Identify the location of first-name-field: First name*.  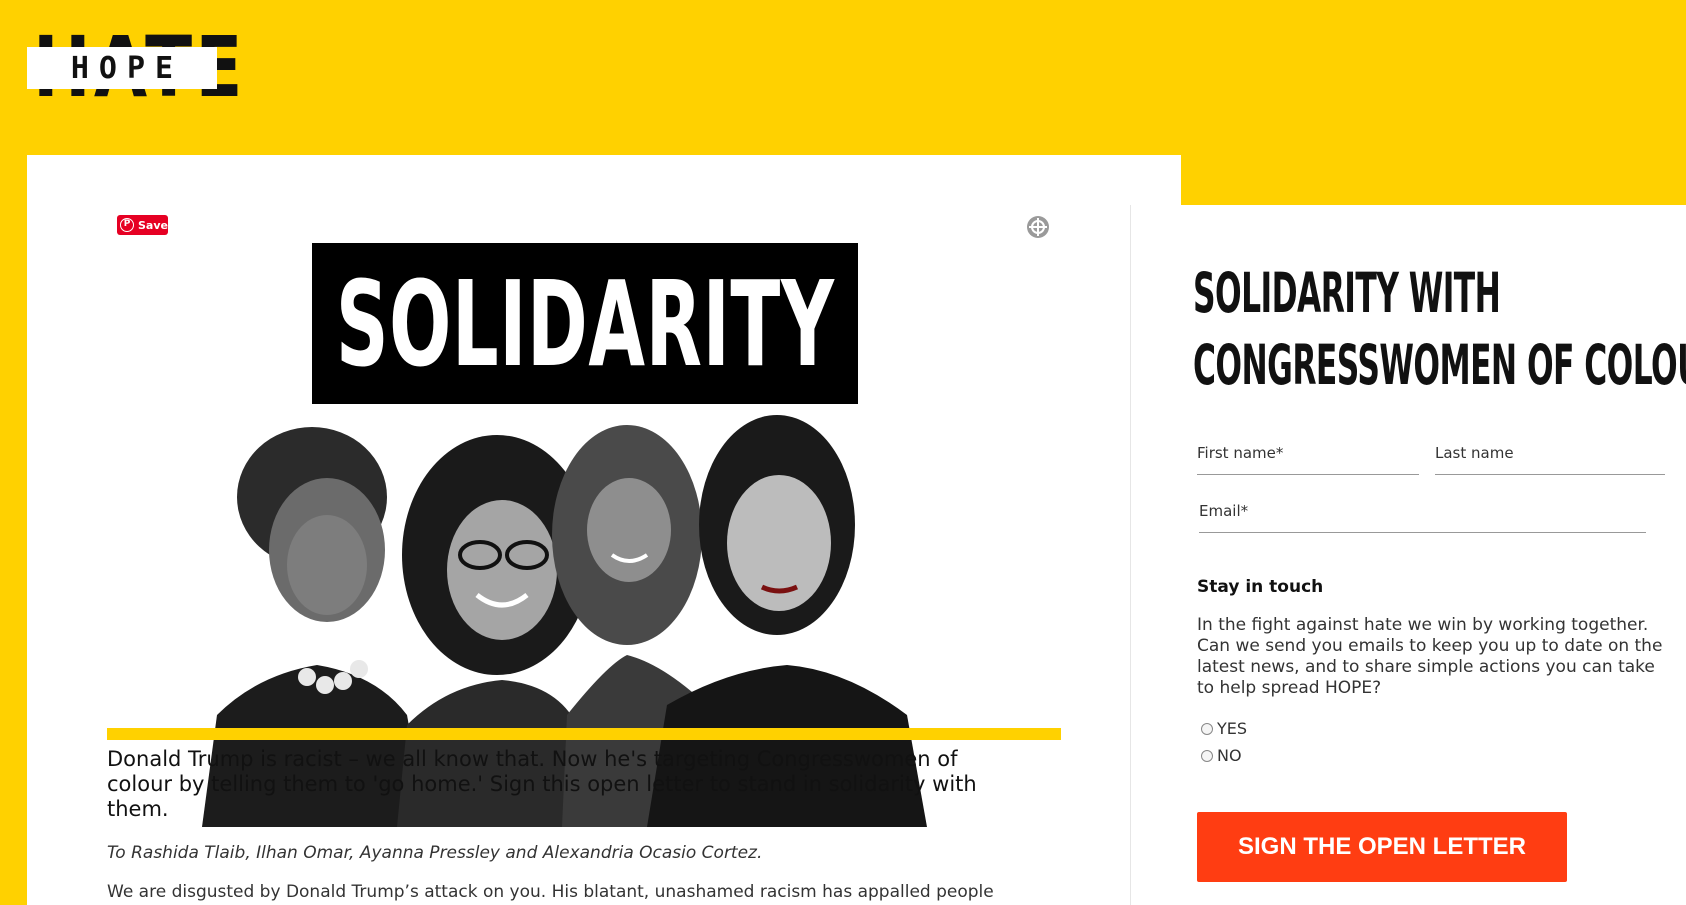
(1308, 459).